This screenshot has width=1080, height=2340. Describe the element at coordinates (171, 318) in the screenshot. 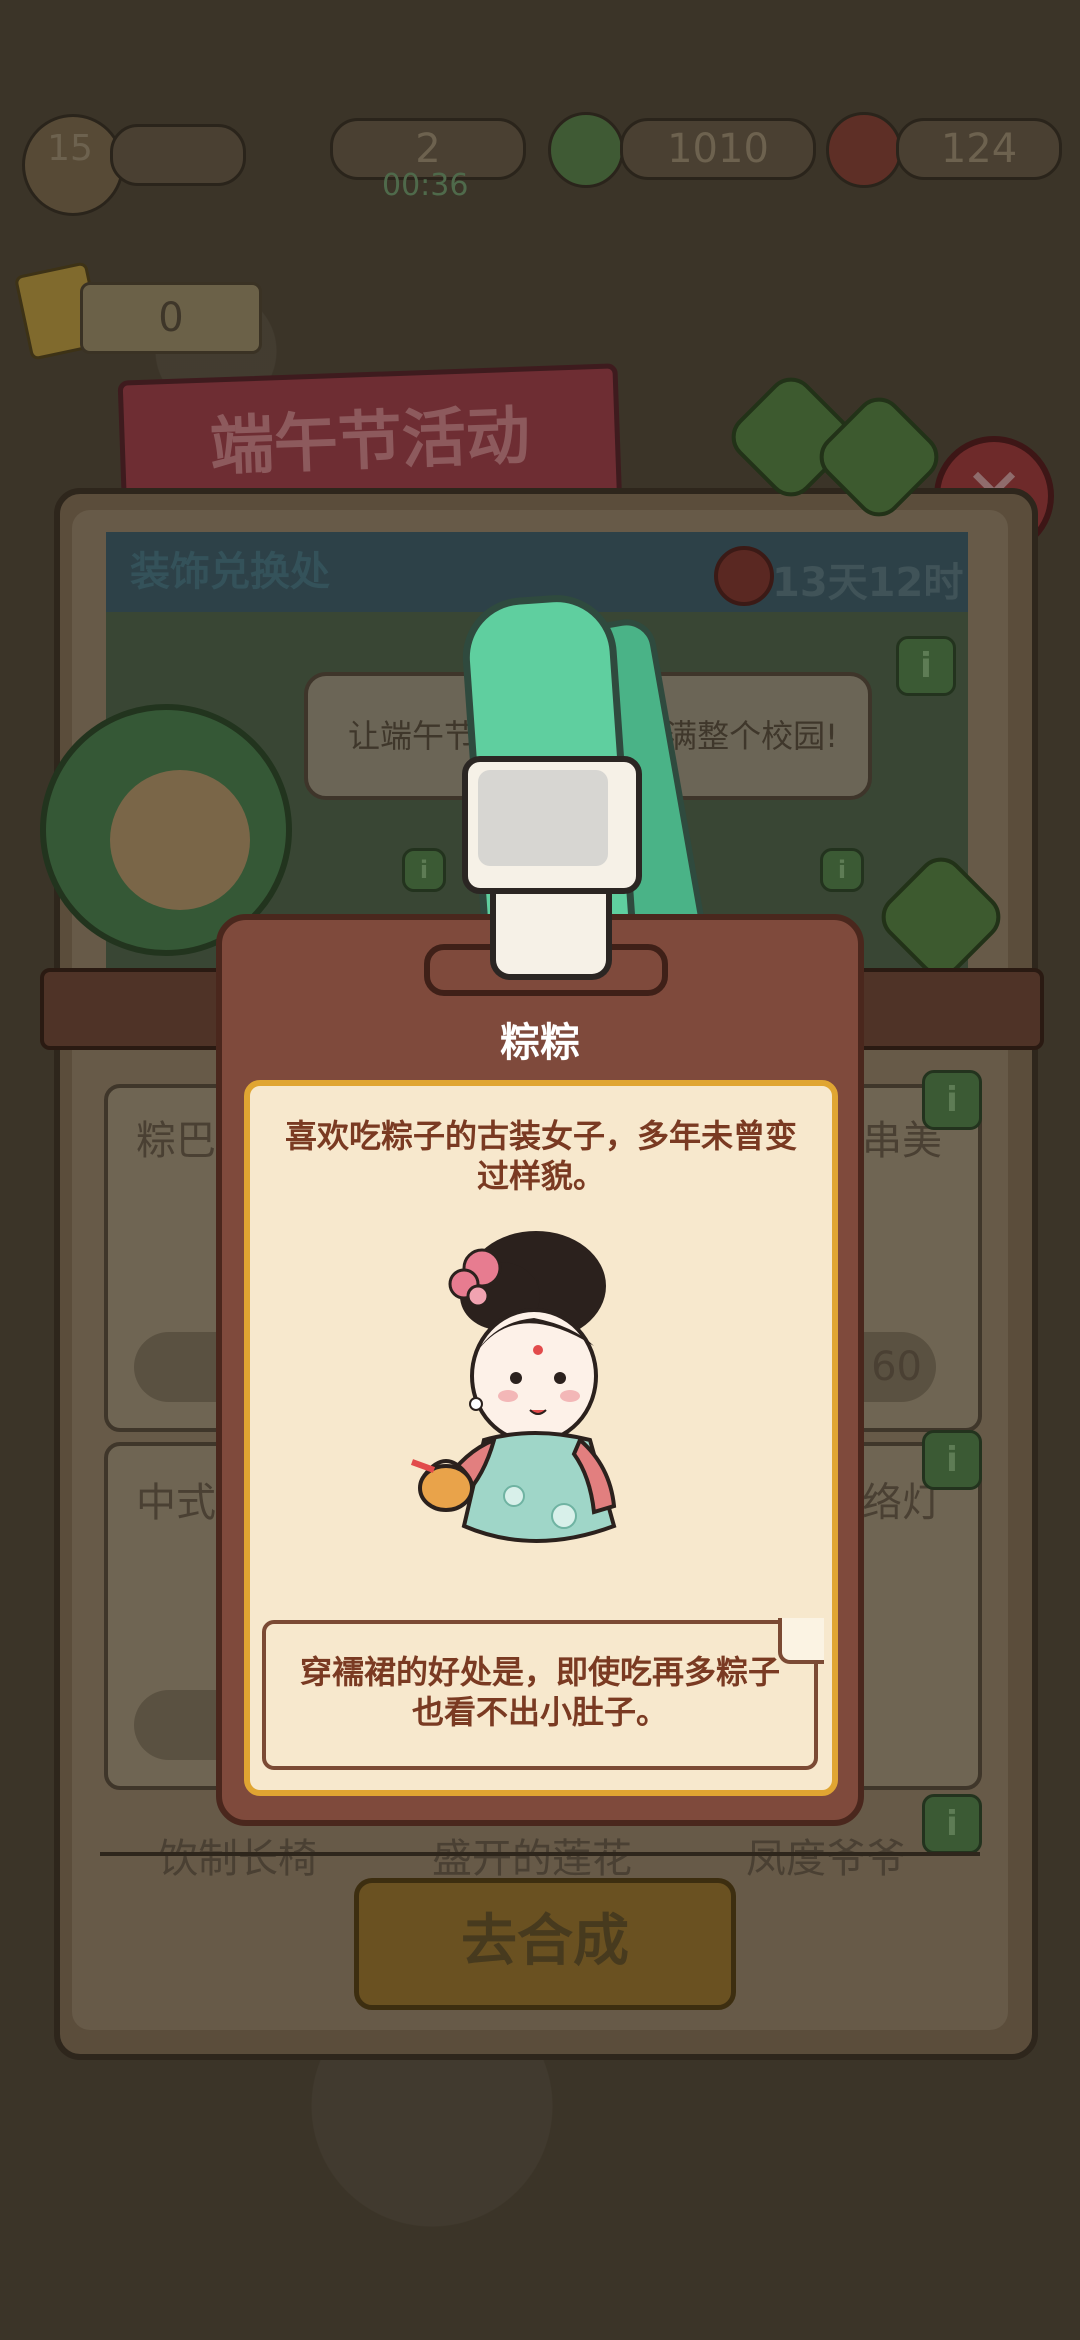

I see `ticket-count: 0` at that location.